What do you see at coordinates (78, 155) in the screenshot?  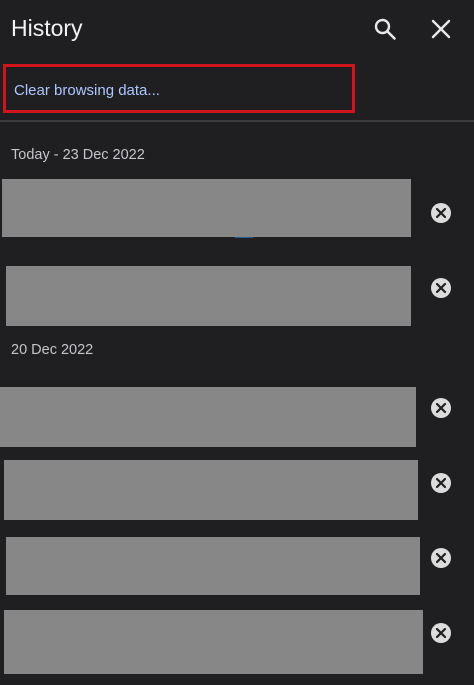 I see `date-header-today: Today - 23 Dec 2022` at bounding box center [78, 155].